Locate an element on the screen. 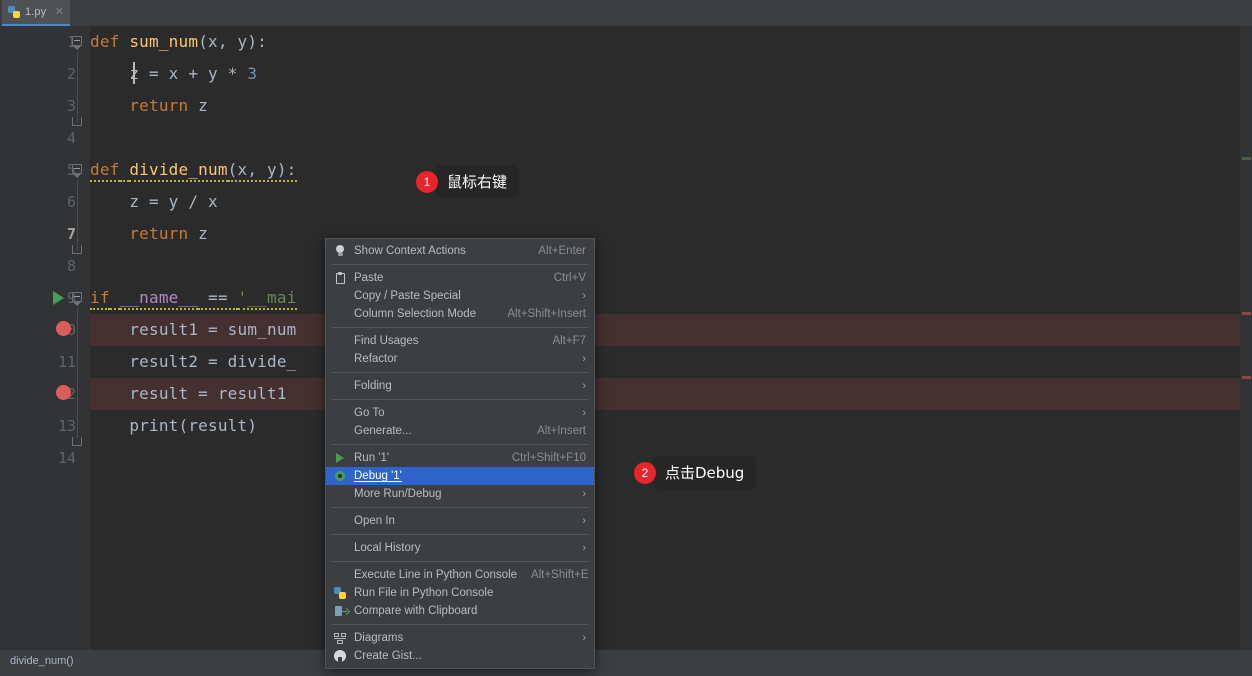  python-file-icon is located at coordinates (14, 12).